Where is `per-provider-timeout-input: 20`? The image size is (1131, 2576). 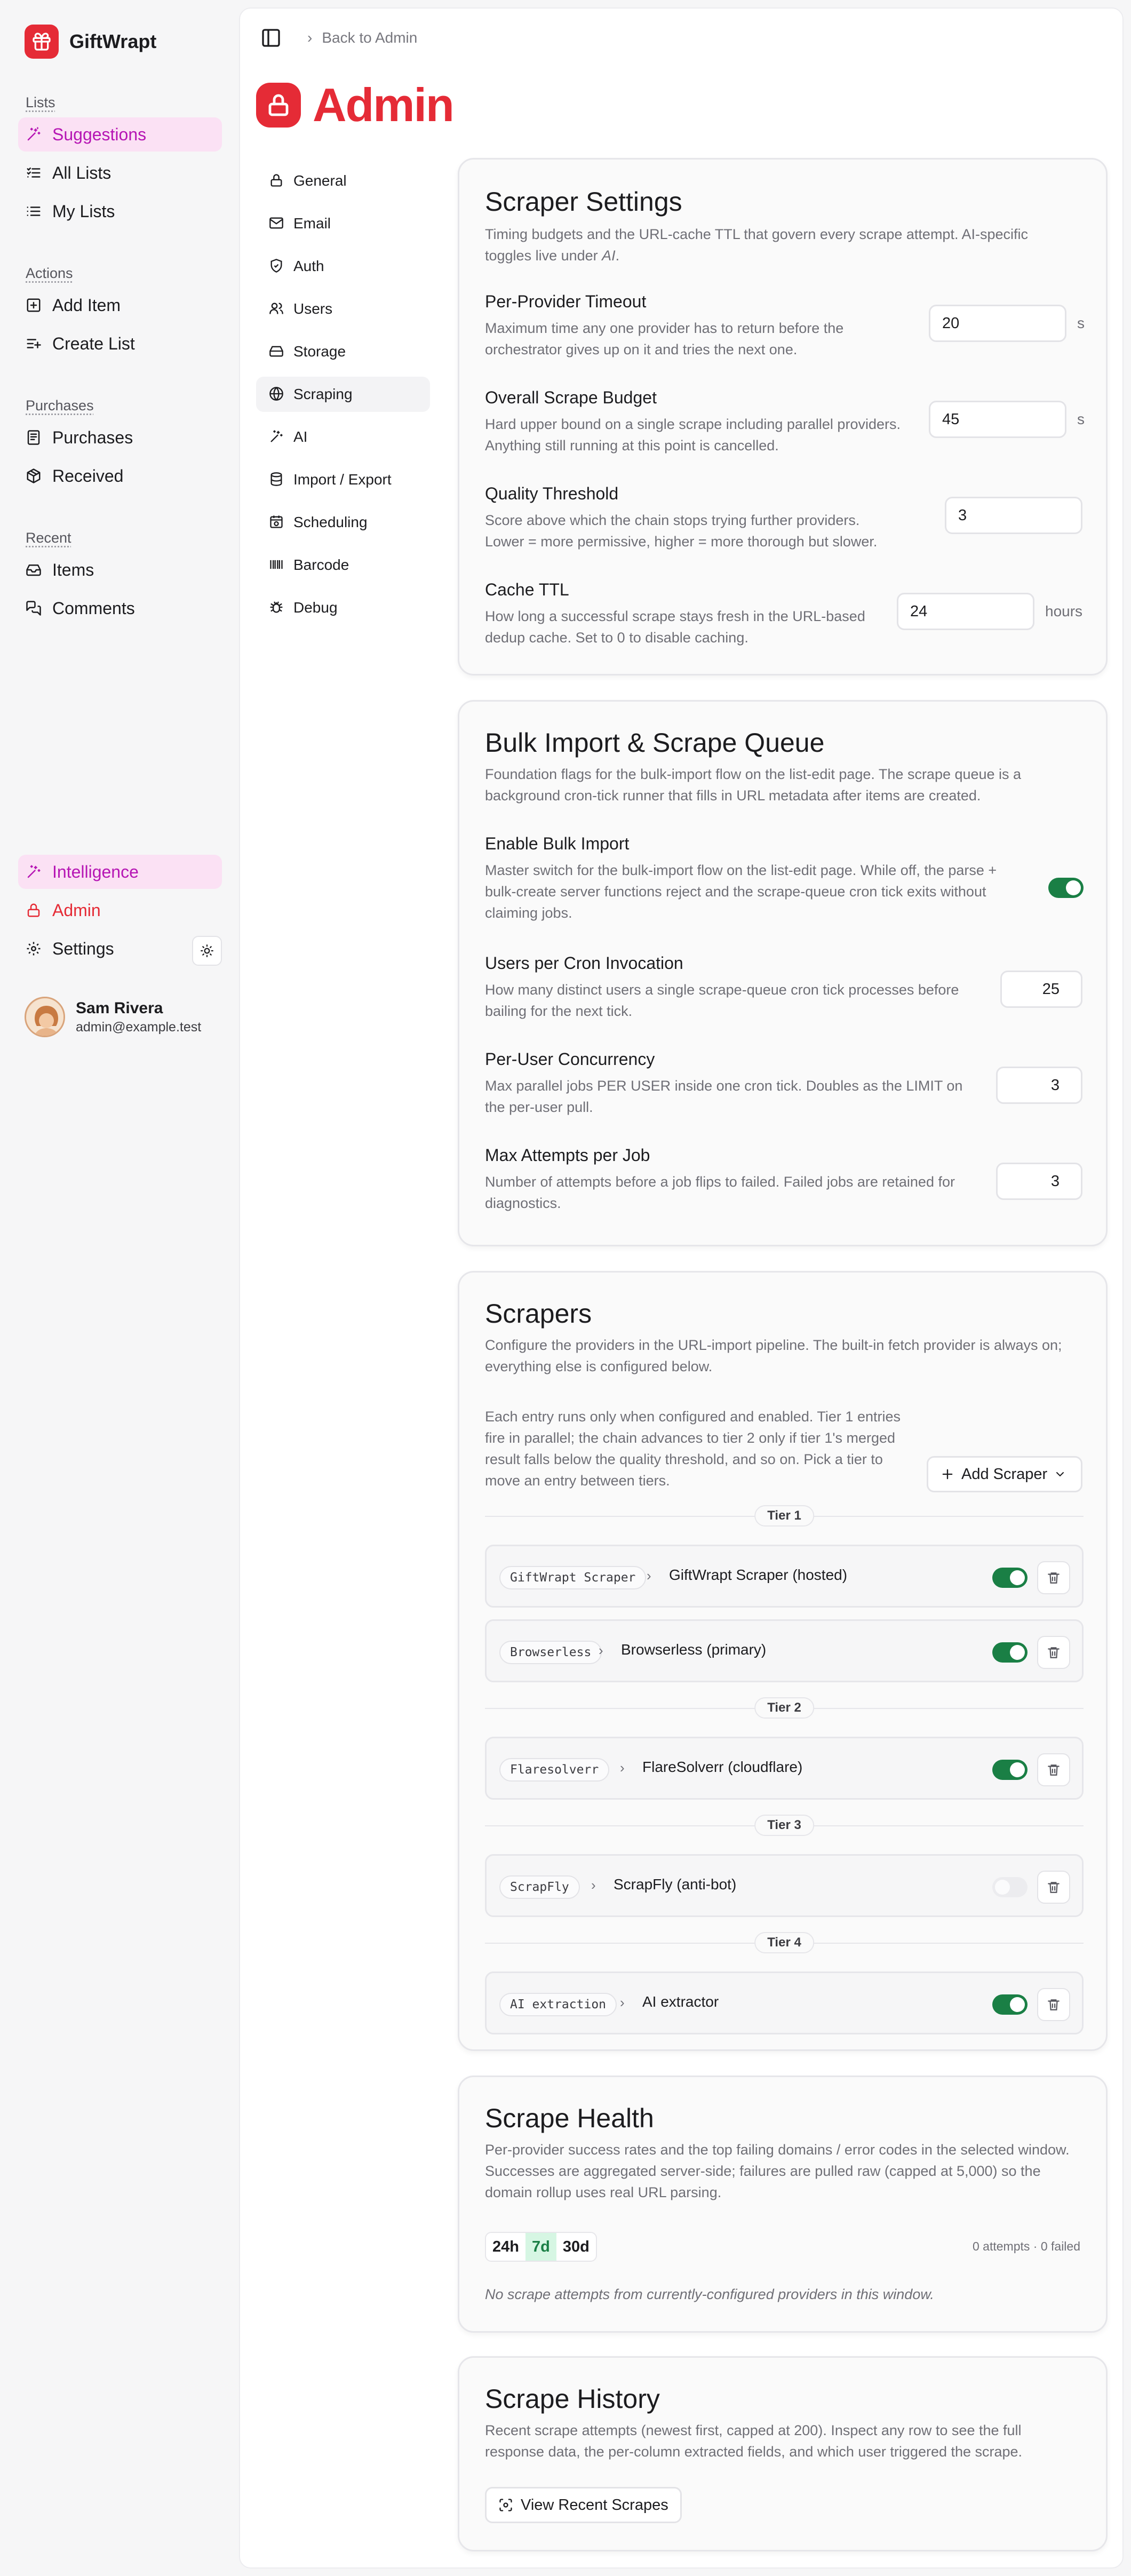
per-provider-timeout-input: 20 is located at coordinates (997, 323).